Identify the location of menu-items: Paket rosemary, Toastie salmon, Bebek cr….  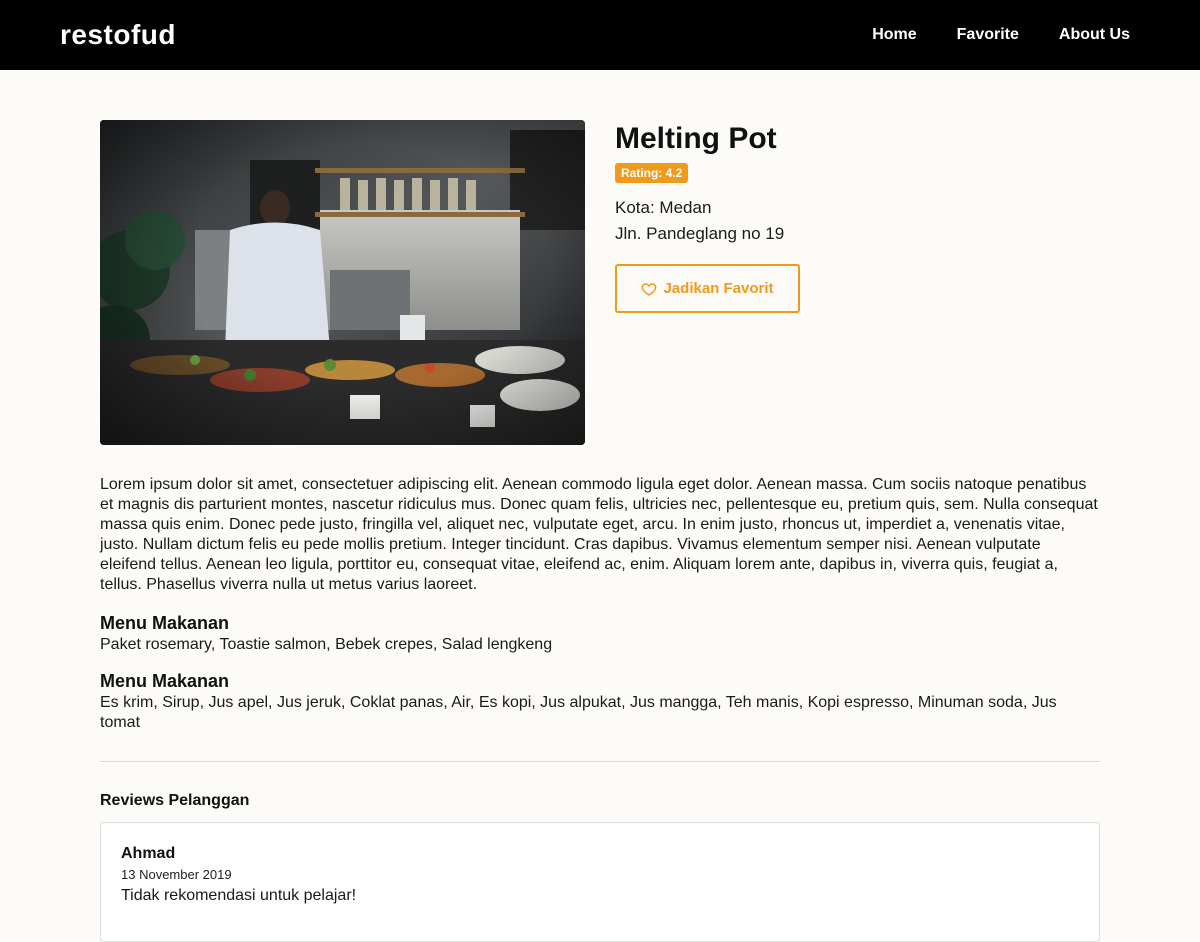
(326, 644).